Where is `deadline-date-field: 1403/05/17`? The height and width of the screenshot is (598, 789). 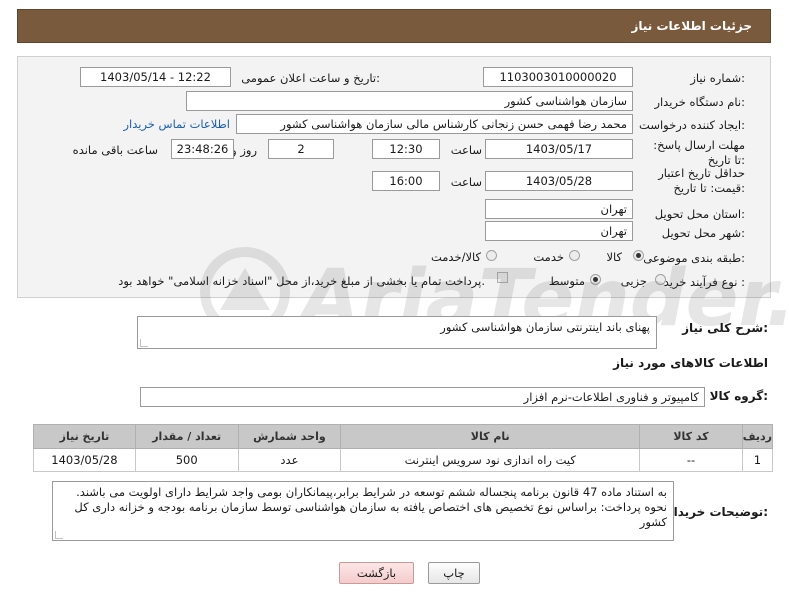 deadline-date-field: 1403/05/17 is located at coordinates (559, 149).